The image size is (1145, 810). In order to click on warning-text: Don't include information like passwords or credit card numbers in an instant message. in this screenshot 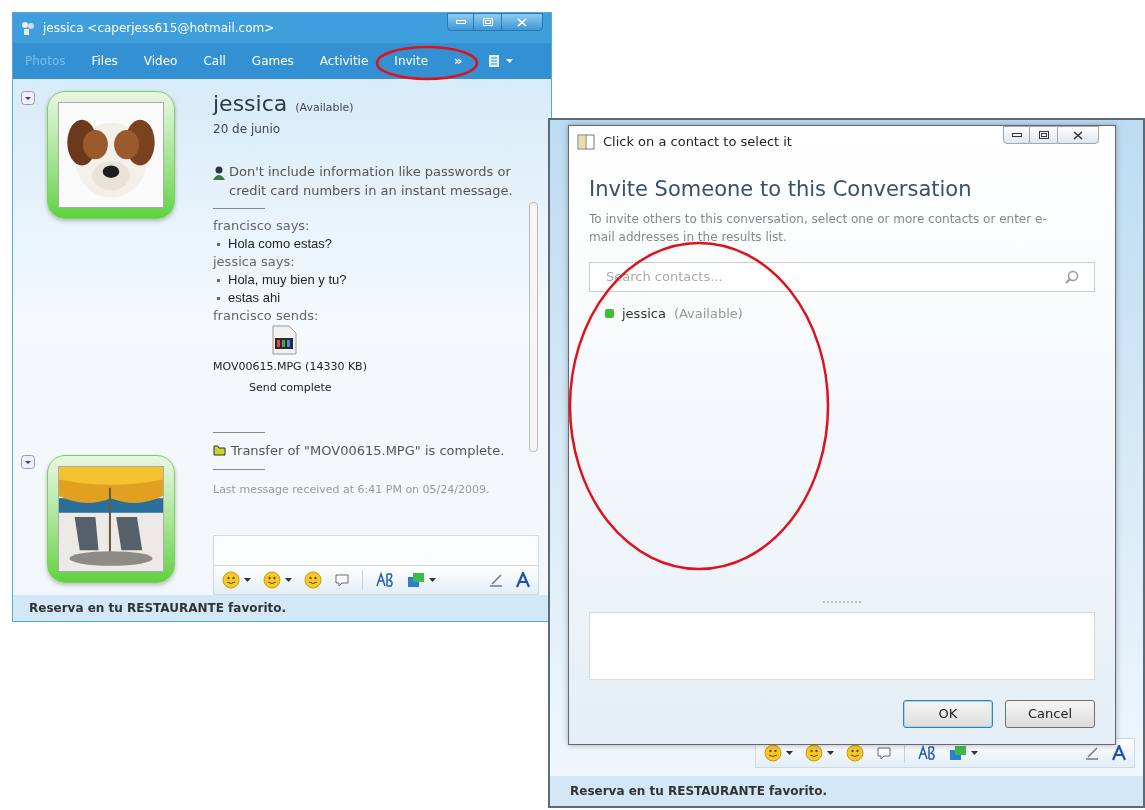, I will do `click(371, 181)`.